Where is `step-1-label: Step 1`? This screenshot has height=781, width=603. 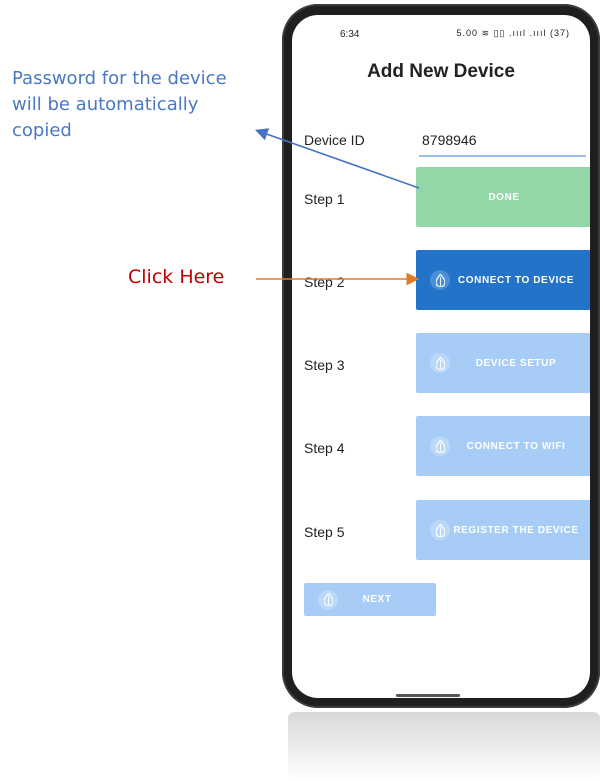
step-1-label: Step 1 is located at coordinates (324, 199).